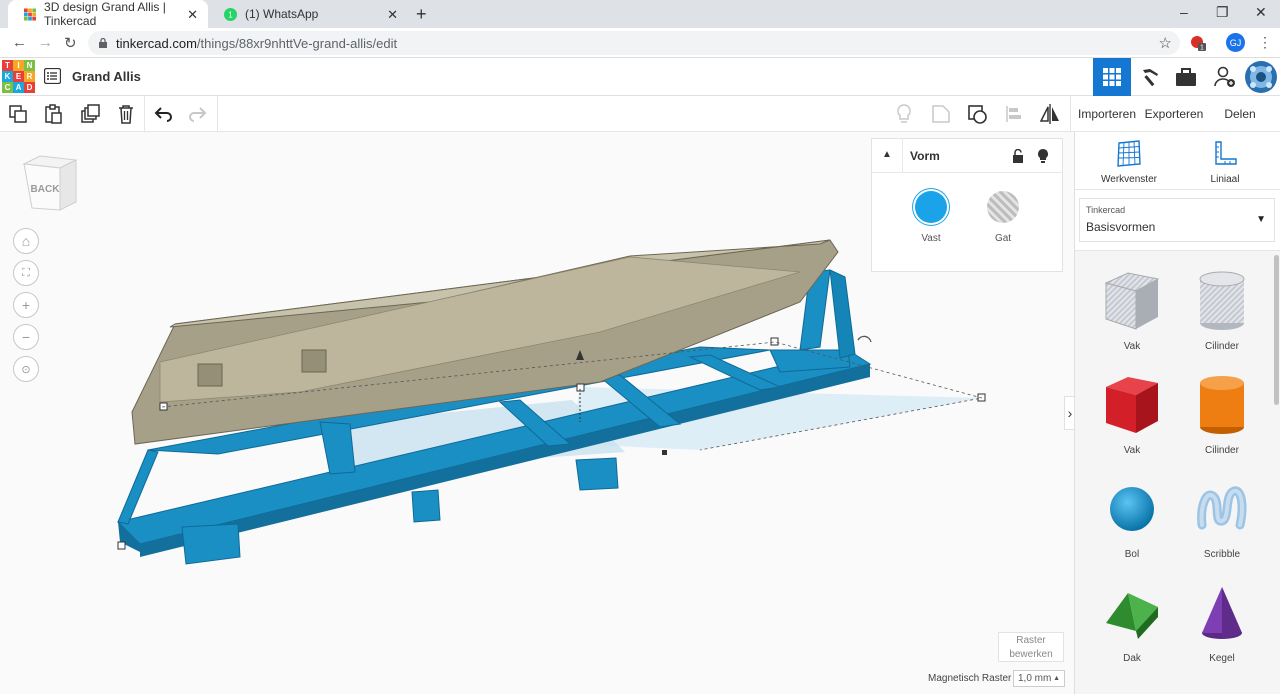 Image resolution: width=1280 pixels, height=694 pixels. I want to click on minimize-icon: –, so click(1184, 12).